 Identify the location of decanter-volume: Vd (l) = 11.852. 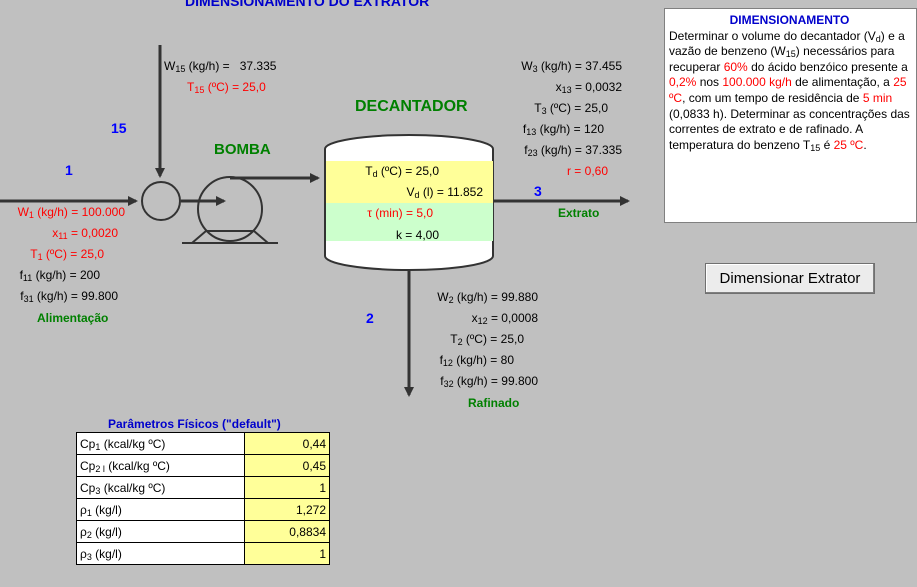
(444, 192).